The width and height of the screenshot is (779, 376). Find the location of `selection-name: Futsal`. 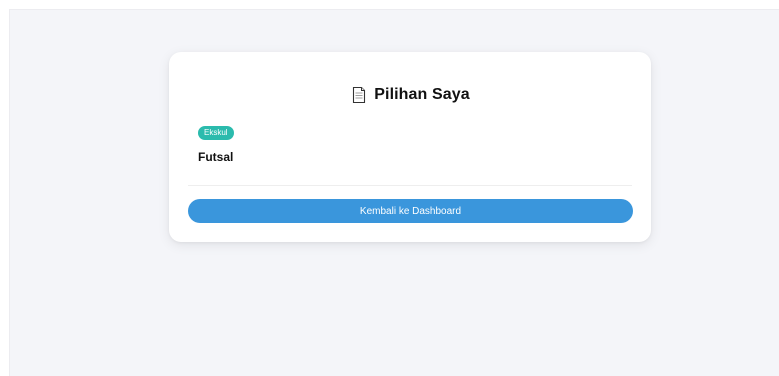

selection-name: Futsal is located at coordinates (216, 157).